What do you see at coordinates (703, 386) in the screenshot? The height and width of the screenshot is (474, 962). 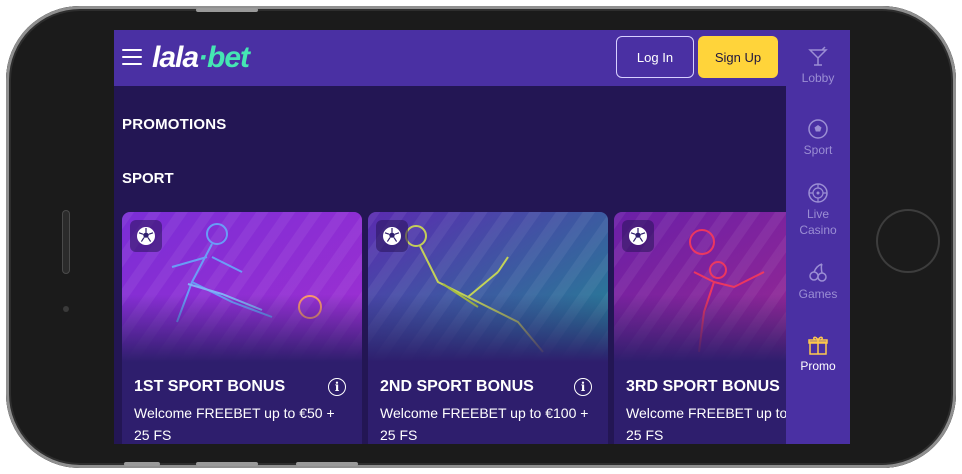 I see `promo-card-title: 3RD SPORT BONUS` at bounding box center [703, 386].